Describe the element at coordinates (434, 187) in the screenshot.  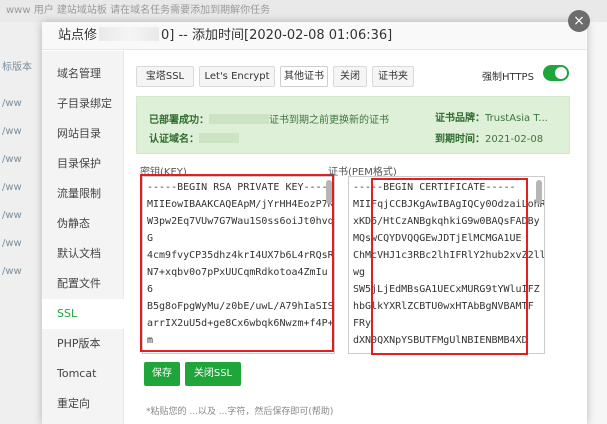
I see `cert-line: -----BEGIN CERTIFICATE-----` at that location.